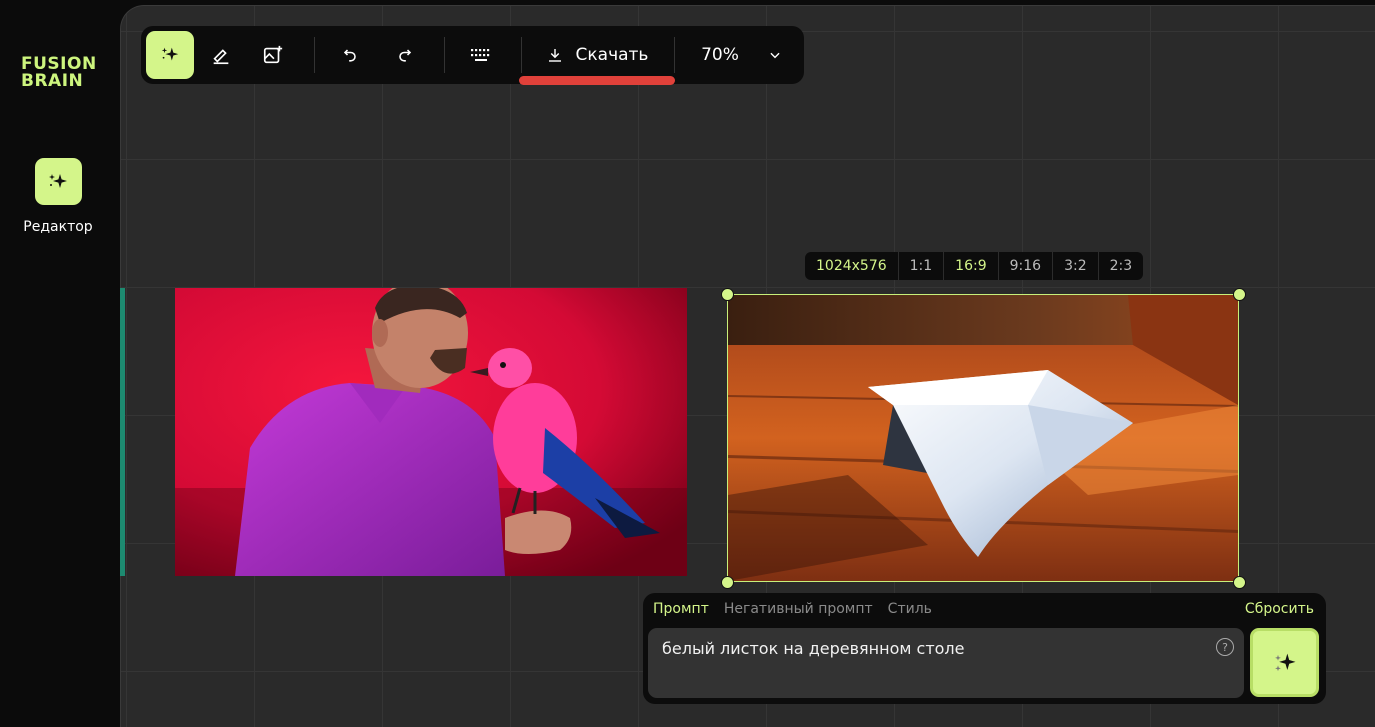 The image size is (1375, 727). Describe the element at coordinates (1075, 266) in the screenshot. I see `ratio-option-3-2: 3:2` at that location.